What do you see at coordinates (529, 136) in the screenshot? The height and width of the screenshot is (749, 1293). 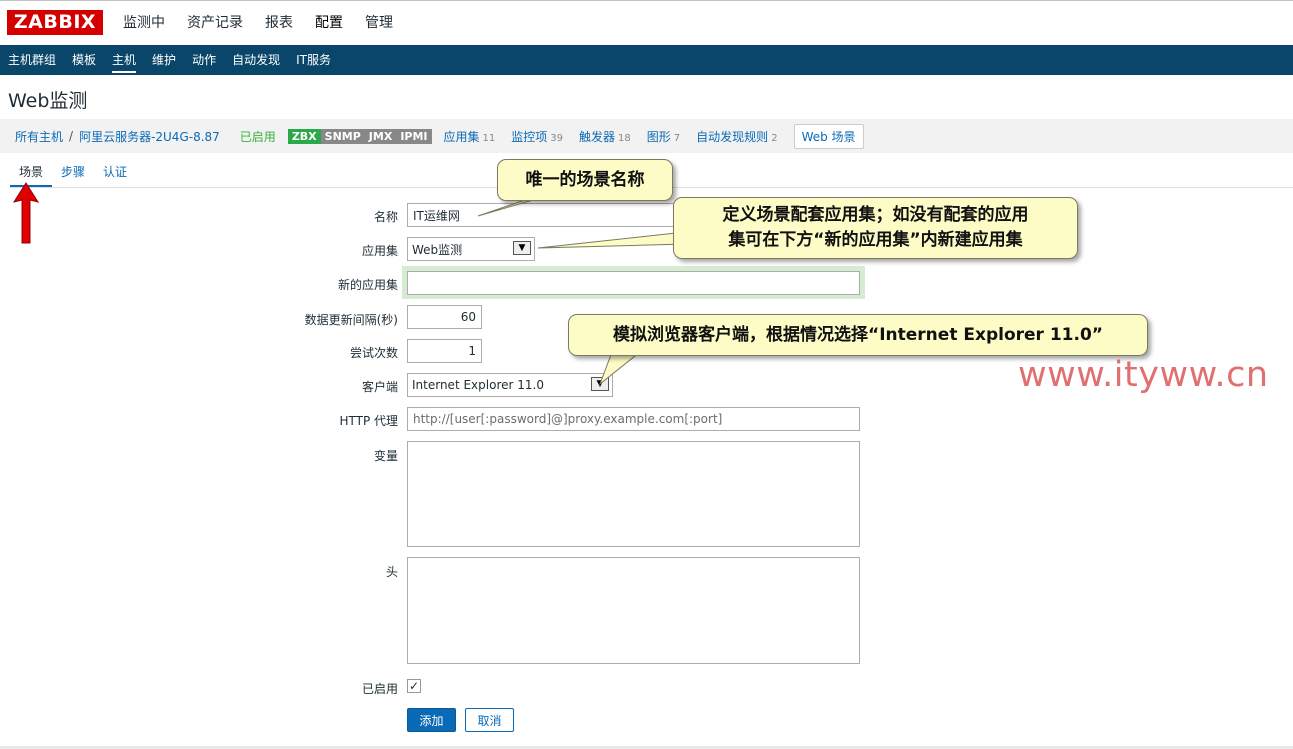 I see `nav-items-label: 监控项` at bounding box center [529, 136].